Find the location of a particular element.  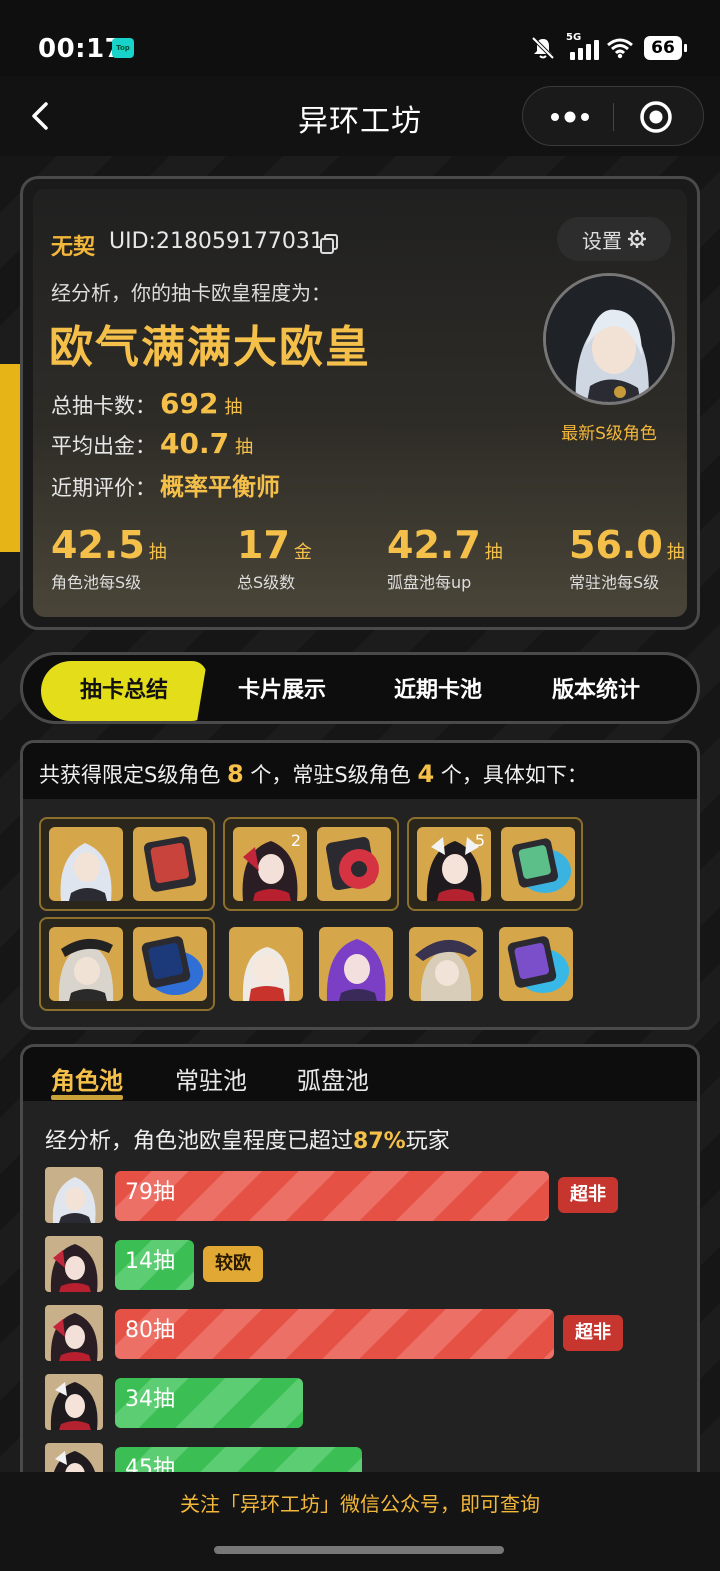

settings-button: 设置 is located at coordinates (614, 239).